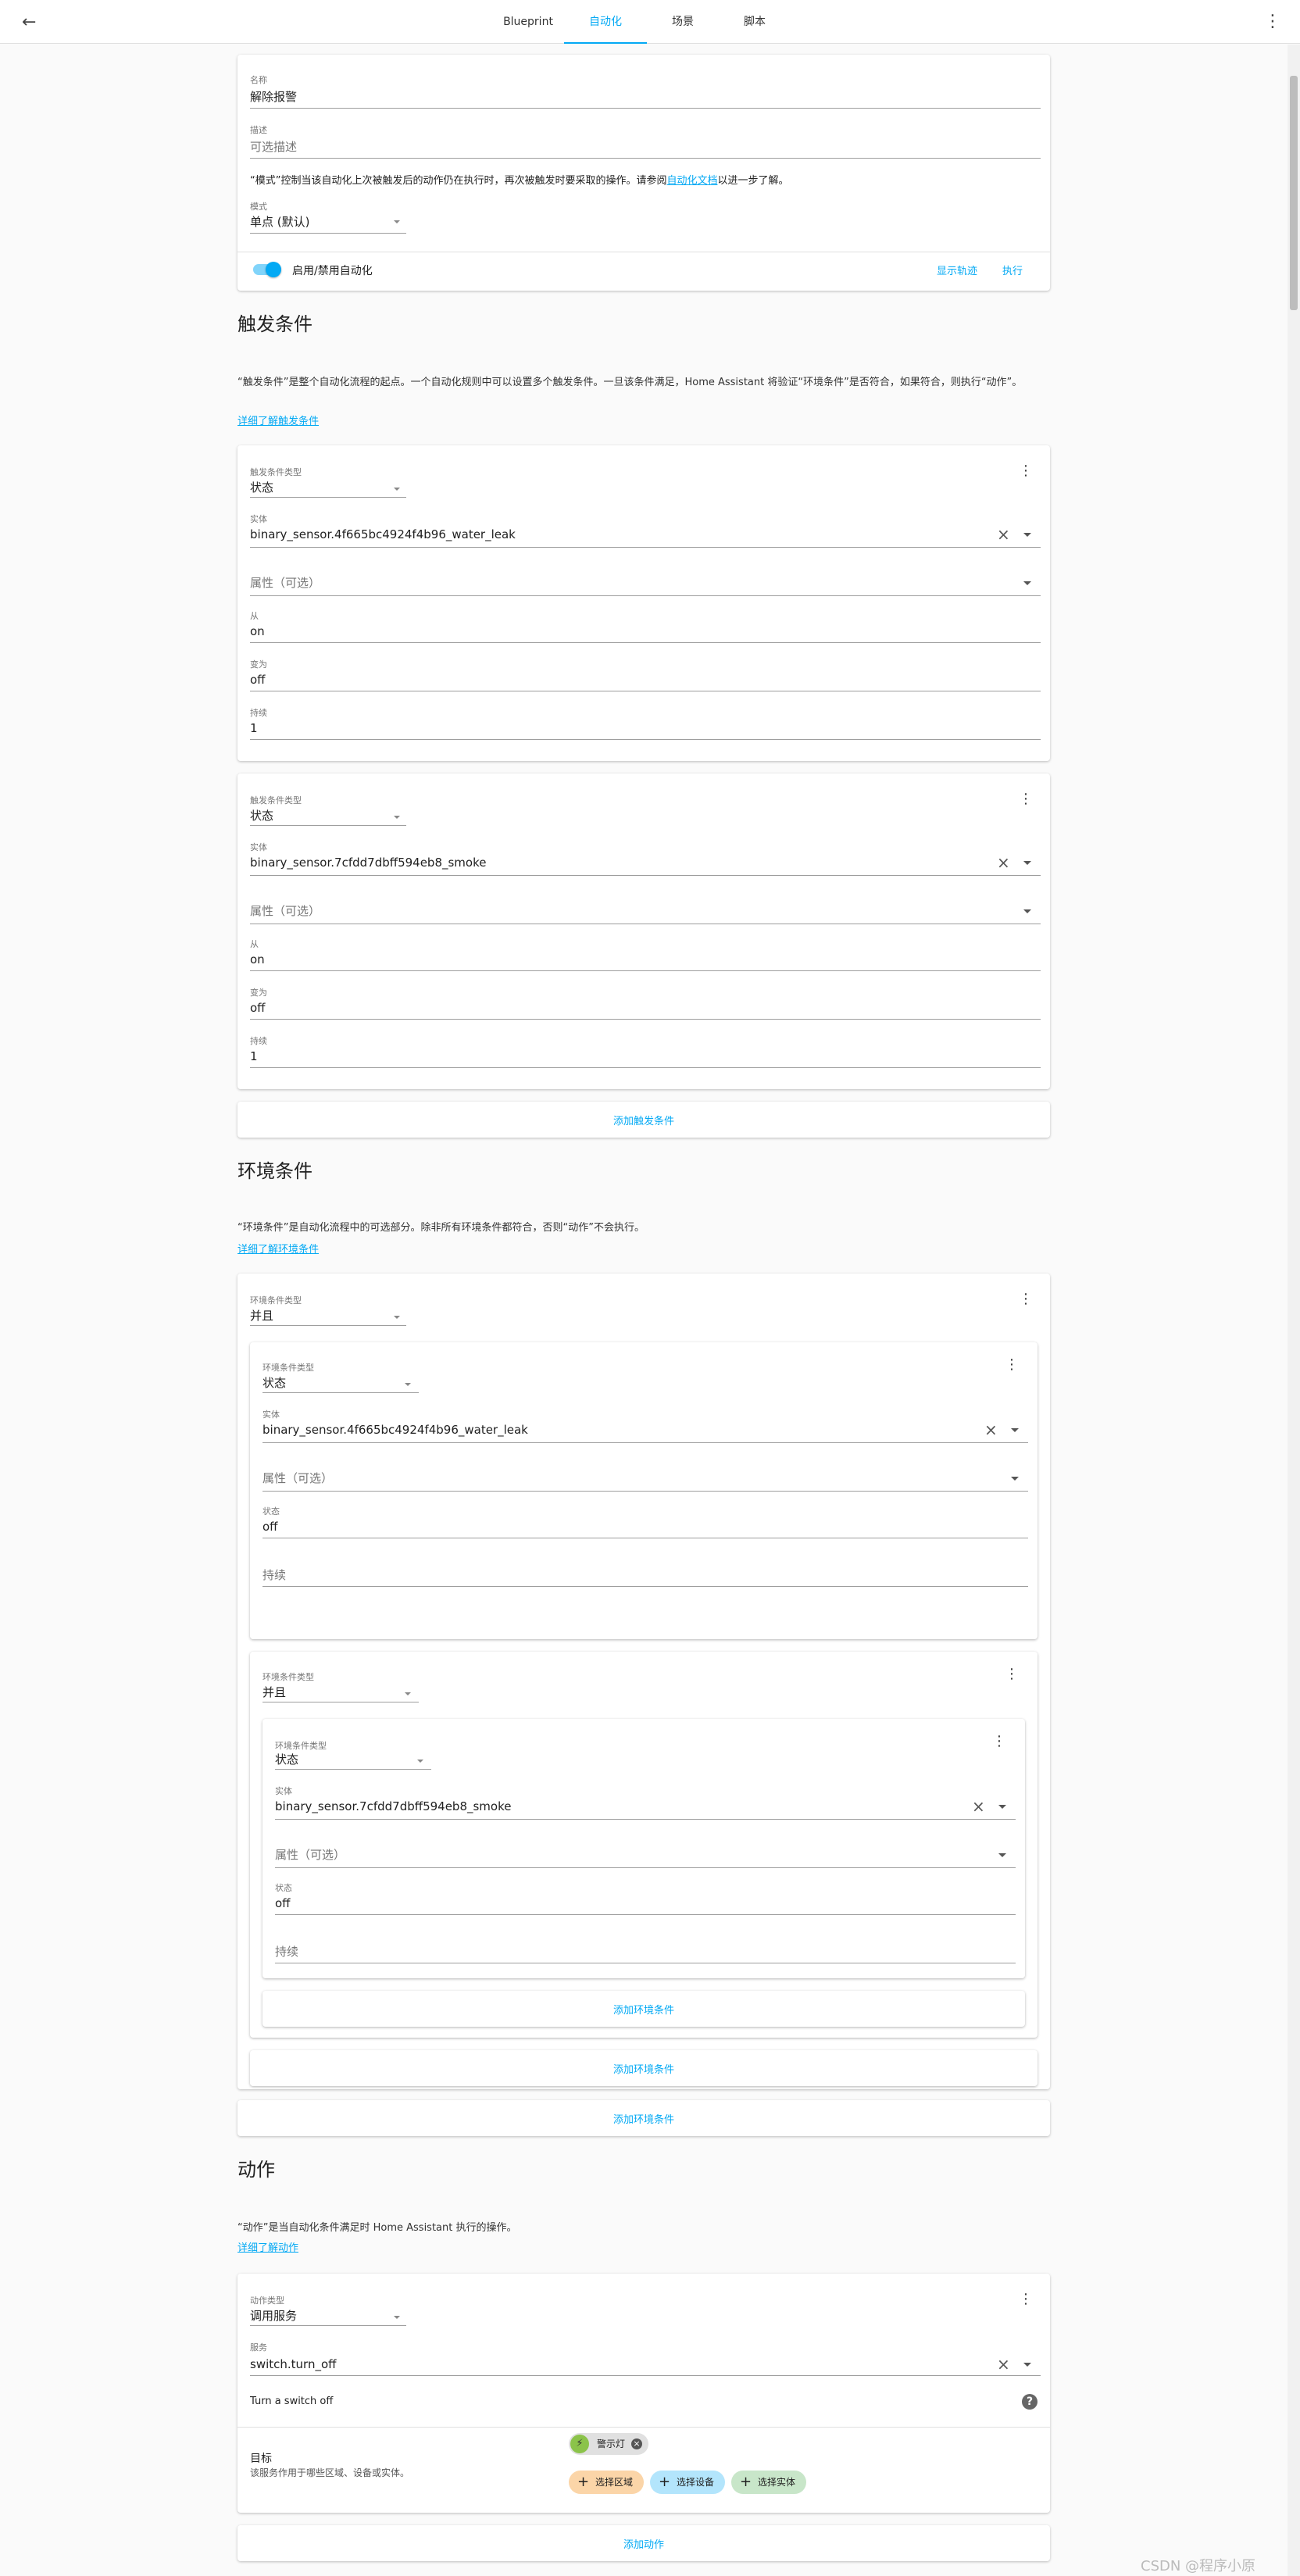  What do you see at coordinates (637, 2444) in the screenshot?
I see `remove-chip-icon: ×` at bounding box center [637, 2444].